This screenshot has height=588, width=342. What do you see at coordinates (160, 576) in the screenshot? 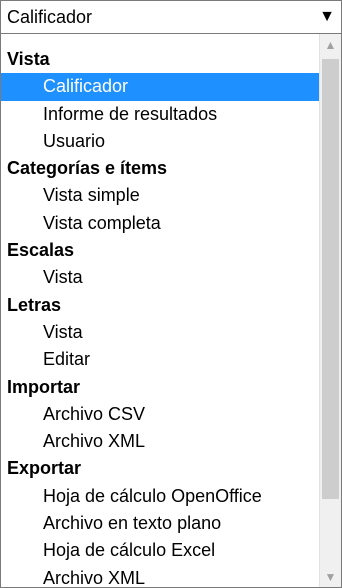
I see `option-exportar-archivo-xml: Archivo XML` at bounding box center [160, 576].